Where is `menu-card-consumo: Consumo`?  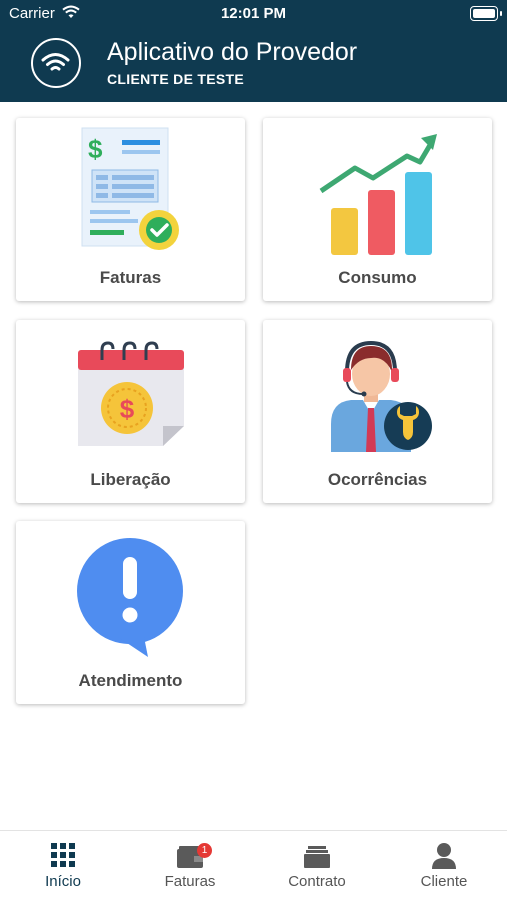 menu-card-consumo: Consumo is located at coordinates (377, 209).